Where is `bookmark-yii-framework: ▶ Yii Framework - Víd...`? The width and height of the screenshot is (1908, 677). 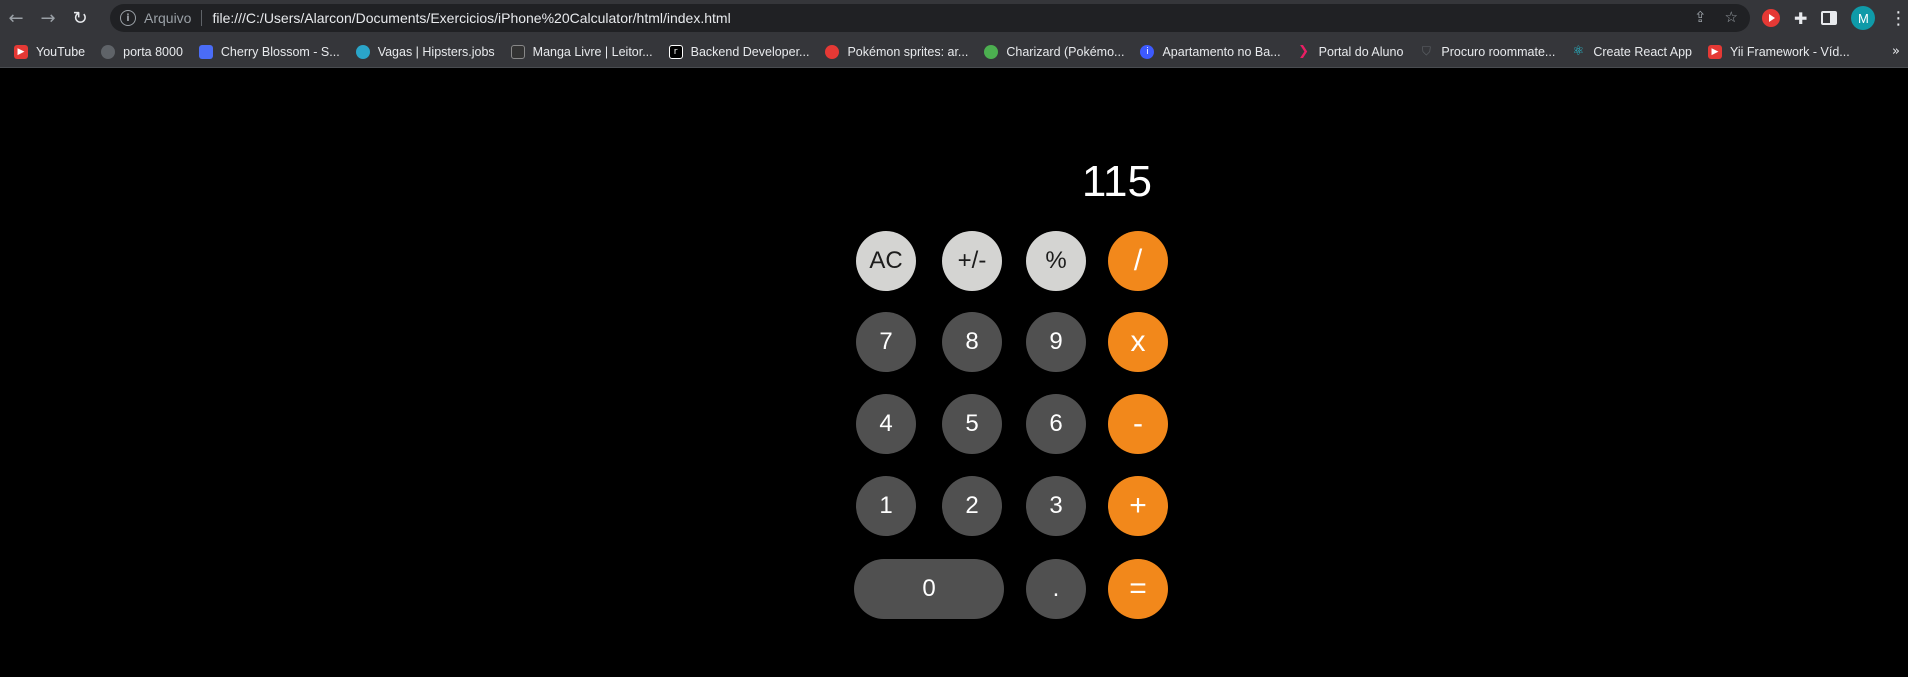 bookmark-yii-framework: ▶ Yii Framework - Víd... is located at coordinates (1779, 51).